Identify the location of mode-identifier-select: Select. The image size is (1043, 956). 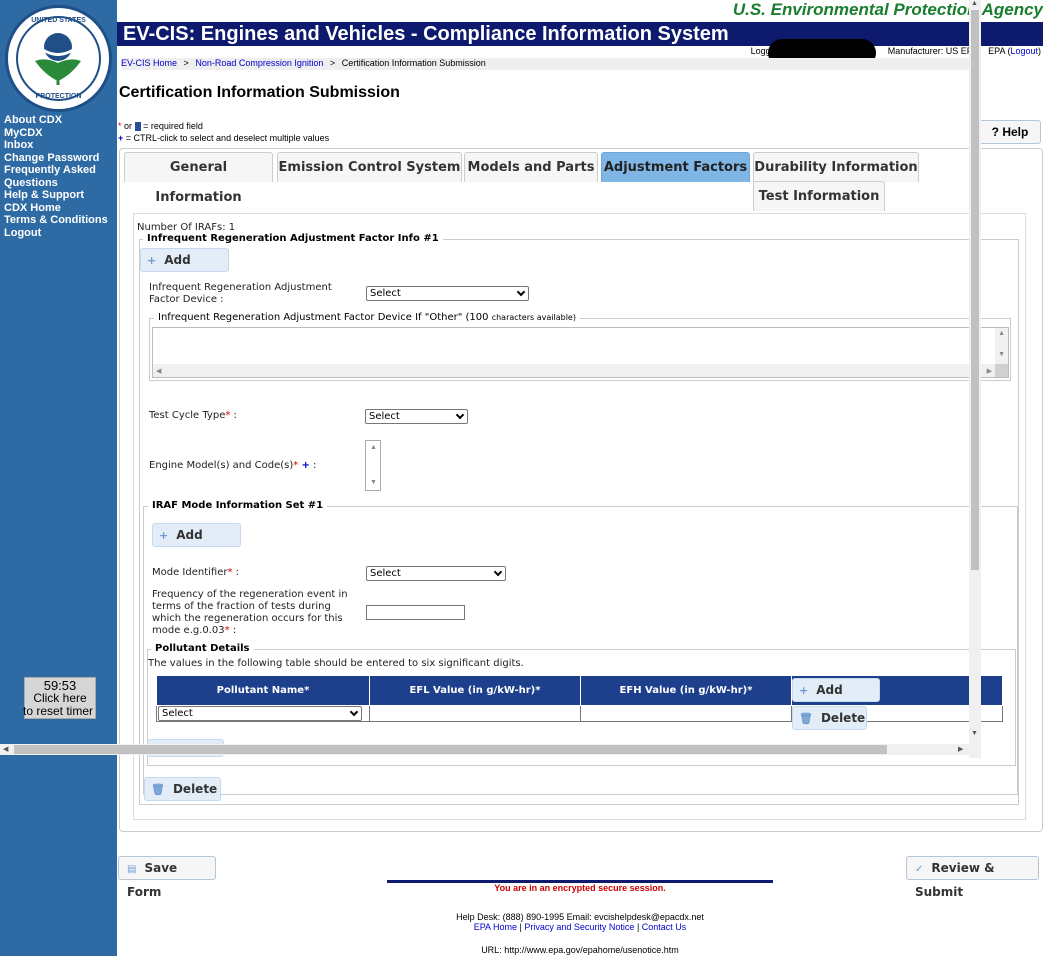
(436, 573).